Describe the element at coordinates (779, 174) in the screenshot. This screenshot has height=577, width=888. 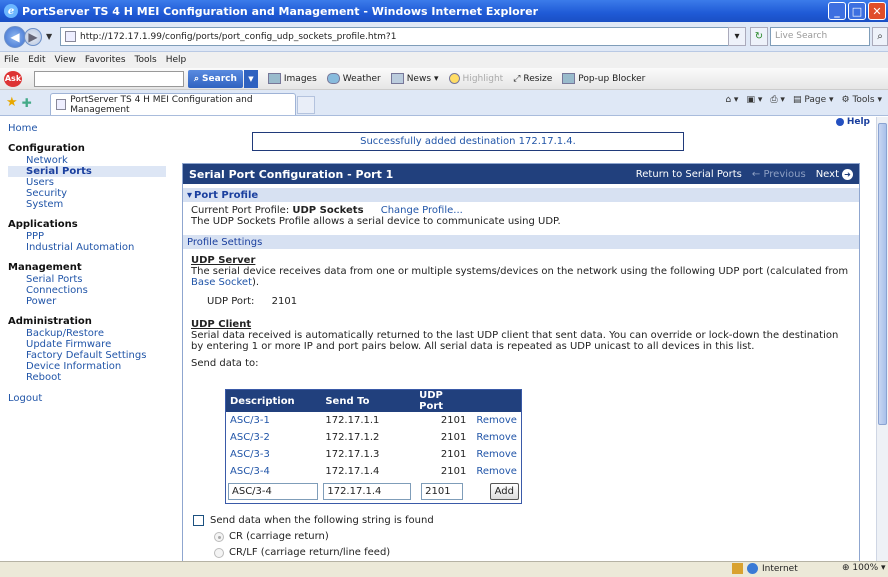
I see `previous-link: ← Previous` at that location.